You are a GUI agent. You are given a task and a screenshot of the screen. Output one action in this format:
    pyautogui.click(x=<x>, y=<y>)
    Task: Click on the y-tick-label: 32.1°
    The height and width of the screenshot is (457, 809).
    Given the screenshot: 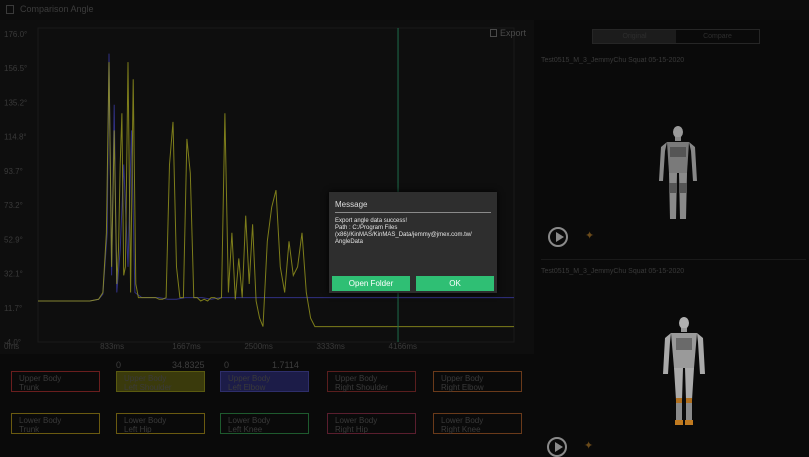 What is the action you would take?
    pyautogui.click(x=13, y=274)
    